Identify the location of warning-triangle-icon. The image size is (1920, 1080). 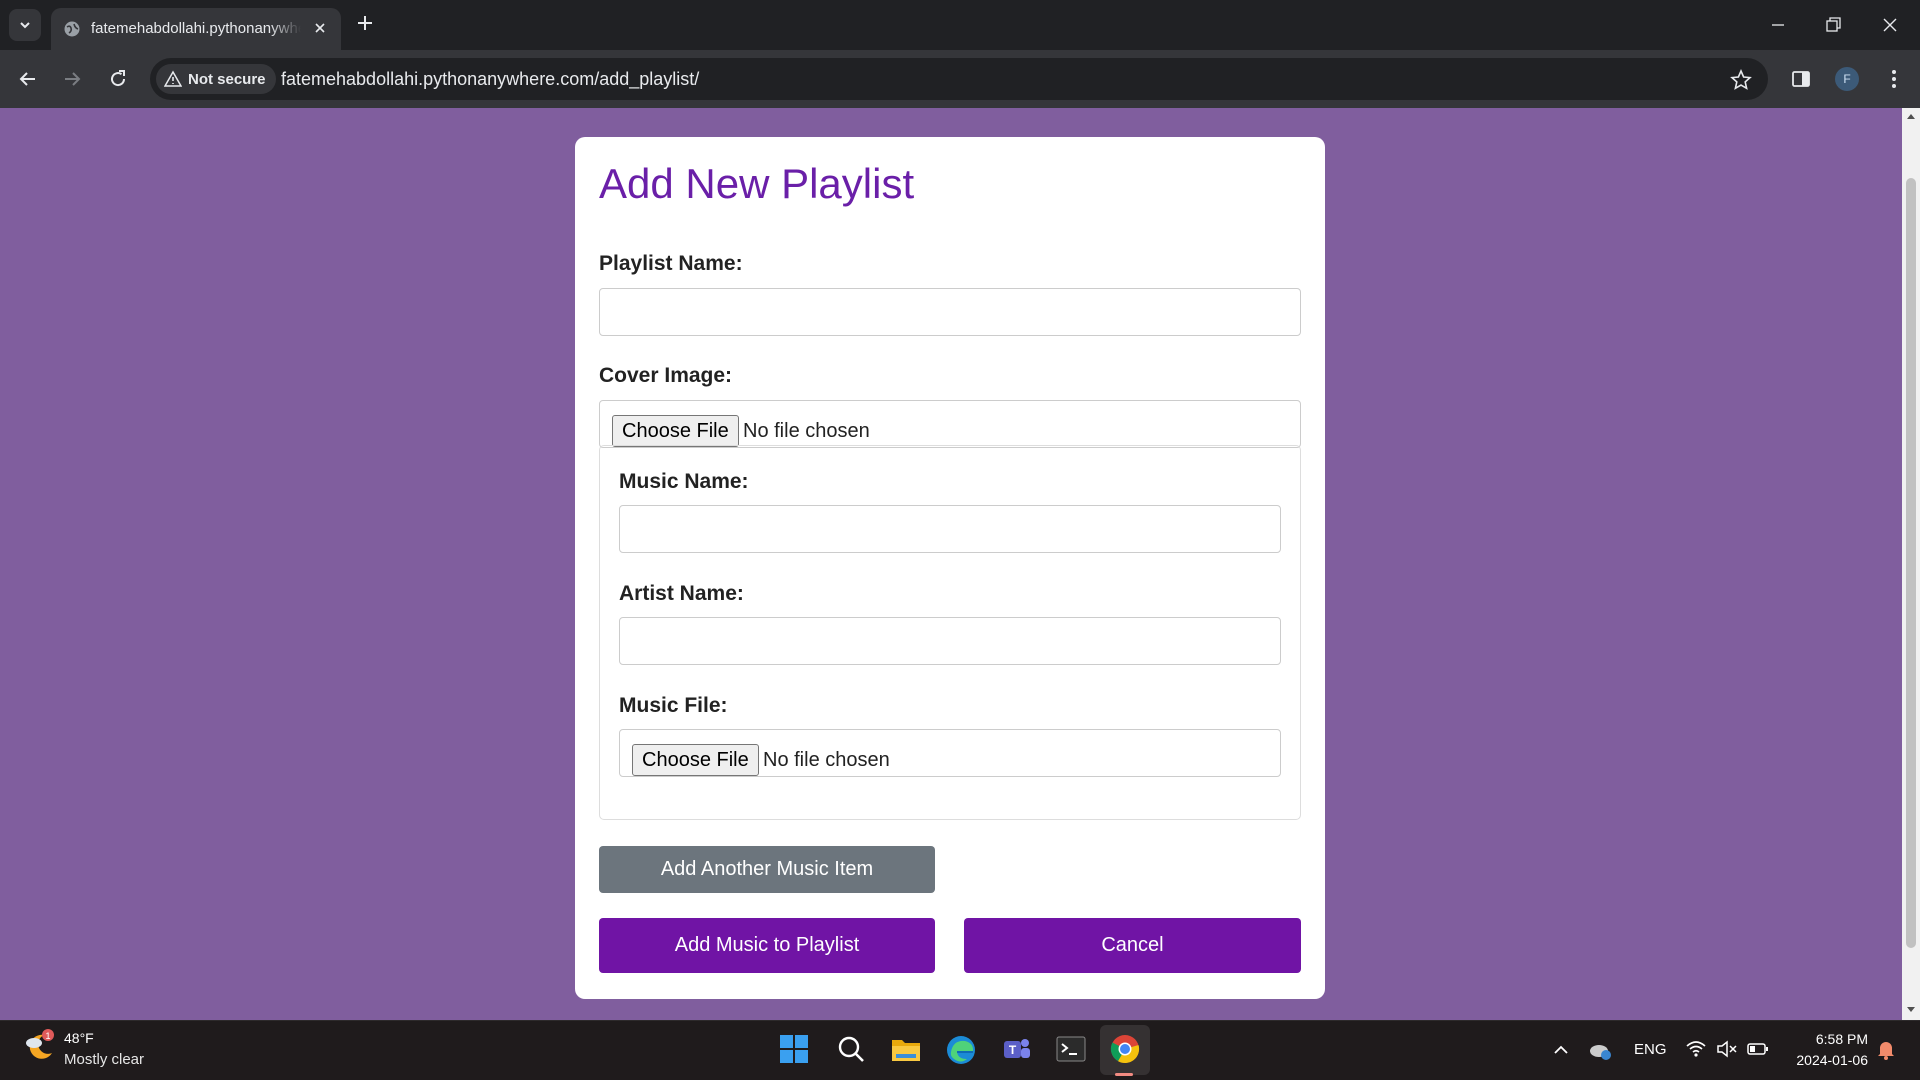
(173, 78).